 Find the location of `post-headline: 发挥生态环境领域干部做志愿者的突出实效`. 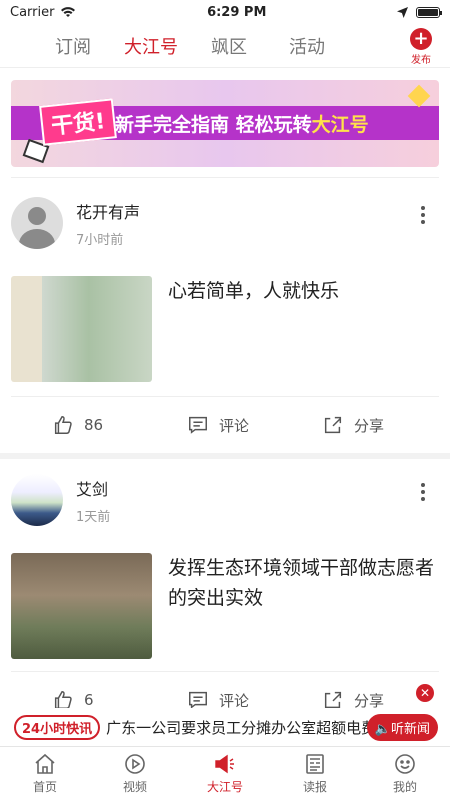

post-headline: 发挥生态环境领域干部做志愿者的突出实效 is located at coordinates (303, 606).